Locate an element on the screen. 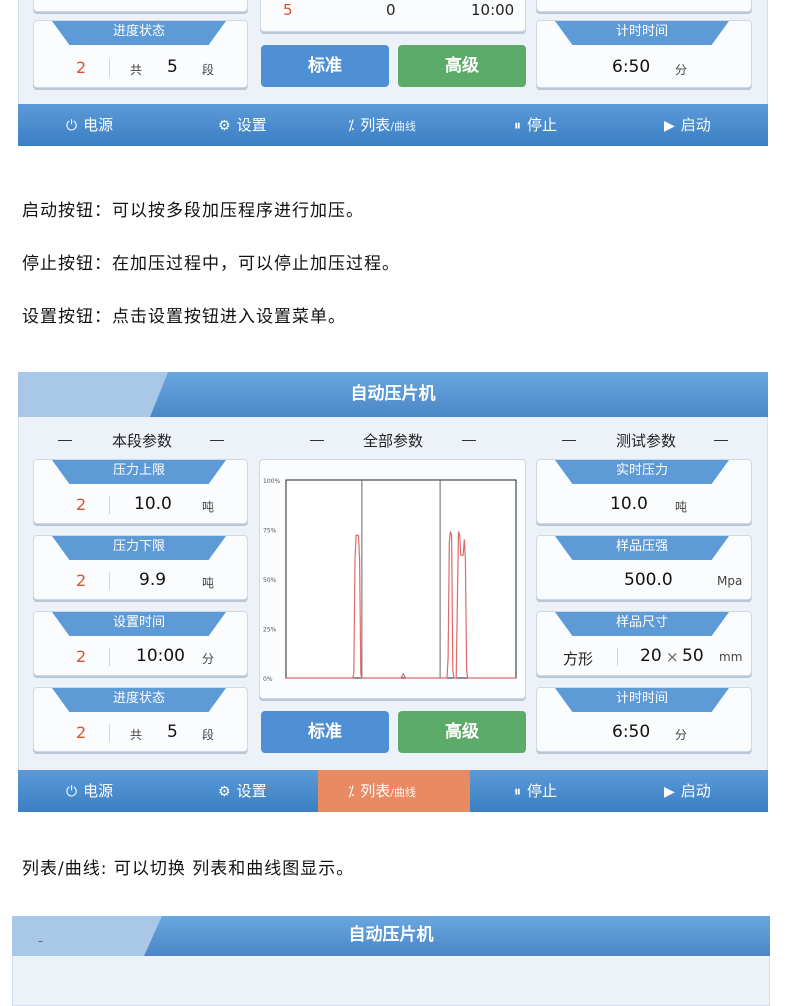 Image resolution: width=790 pixels, height=1006 pixels. main-header: 自动压片机 is located at coordinates (393, 394).